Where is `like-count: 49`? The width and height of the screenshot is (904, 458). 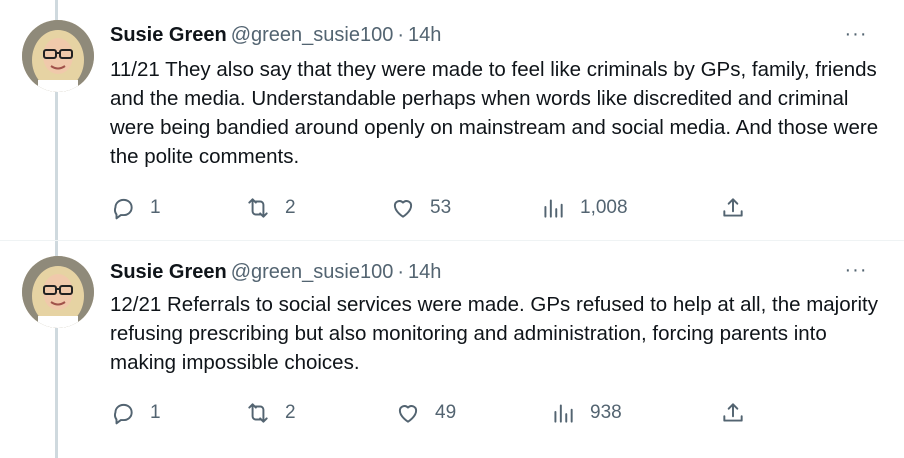 like-count: 49 is located at coordinates (446, 412).